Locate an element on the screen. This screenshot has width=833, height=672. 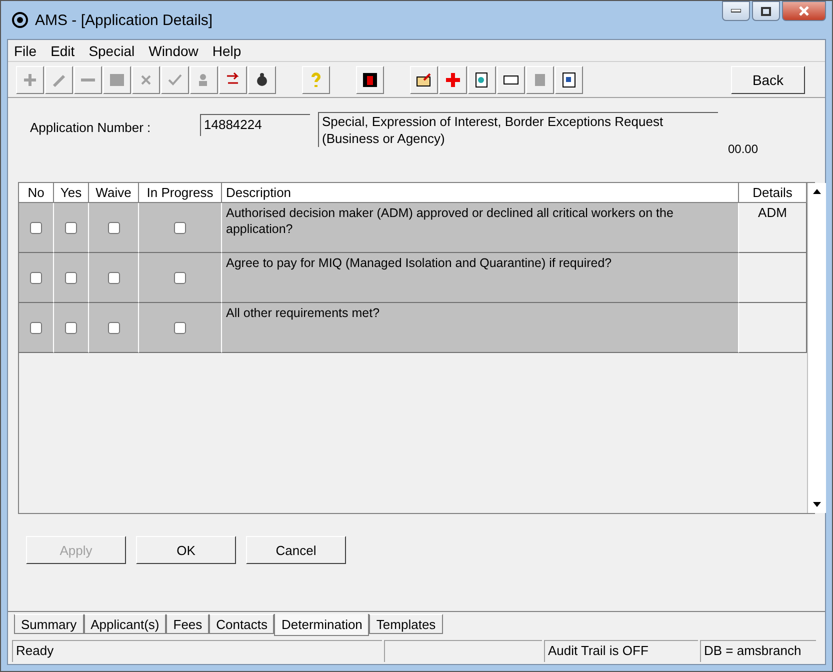
menu-item: Window is located at coordinates (173, 50).